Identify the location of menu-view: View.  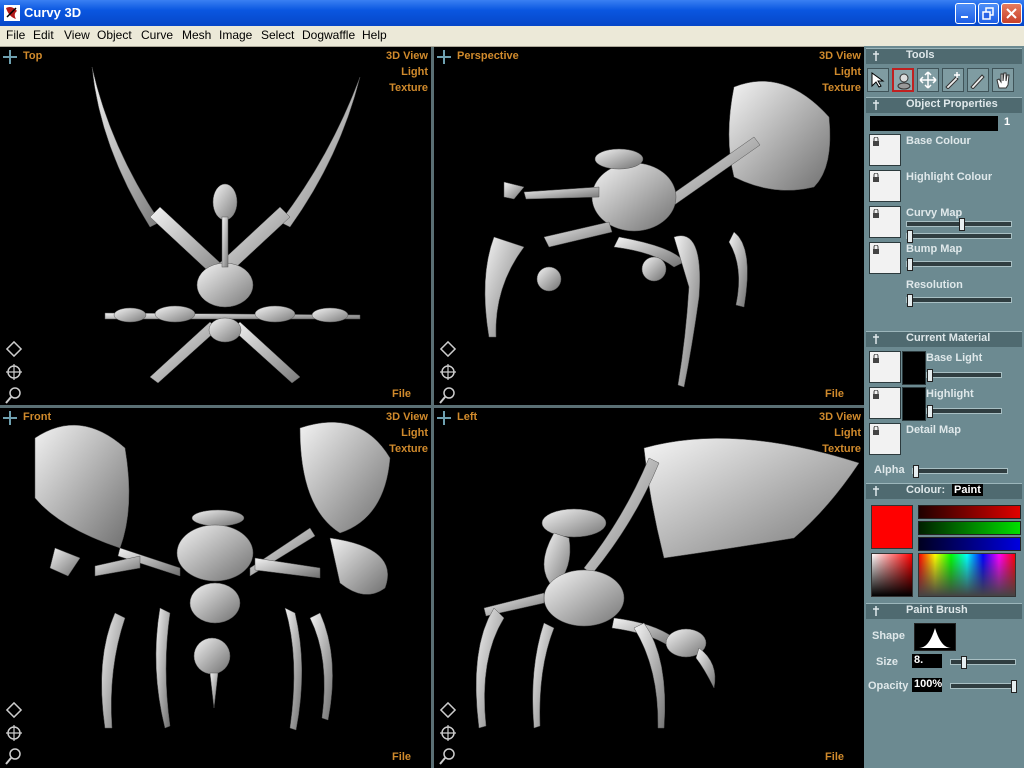
(77, 35).